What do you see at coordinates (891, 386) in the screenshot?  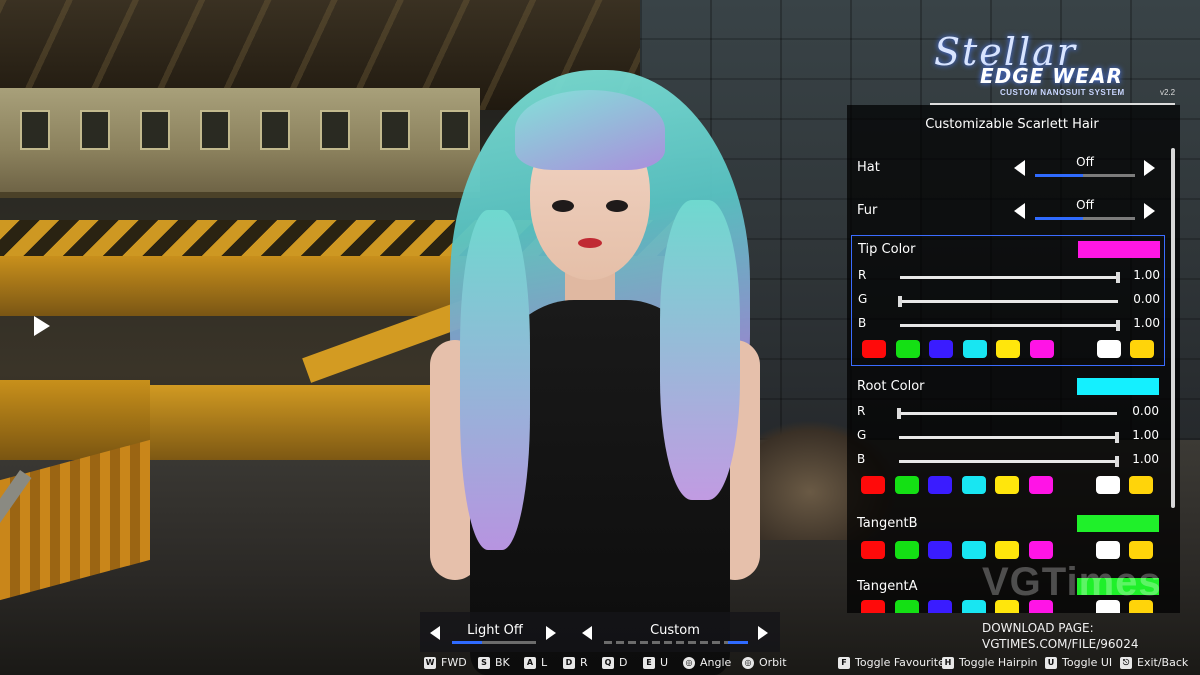 I see `color-block-title: Root Color` at bounding box center [891, 386].